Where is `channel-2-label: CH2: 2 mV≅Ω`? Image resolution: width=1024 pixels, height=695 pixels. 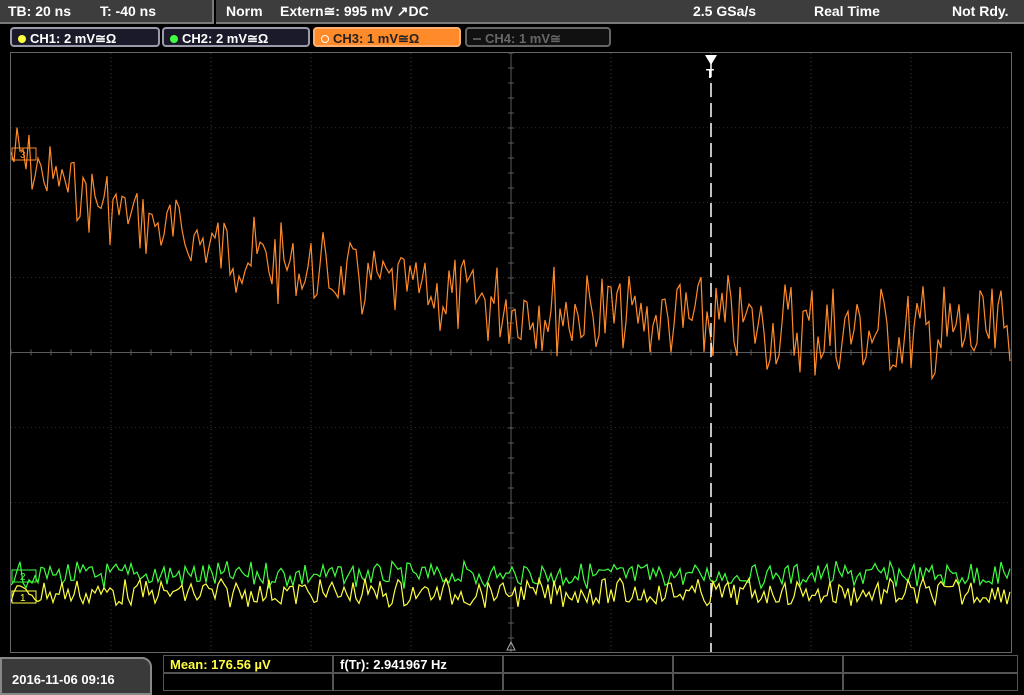 channel-2-label: CH2: 2 mV≅Ω is located at coordinates (225, 38).